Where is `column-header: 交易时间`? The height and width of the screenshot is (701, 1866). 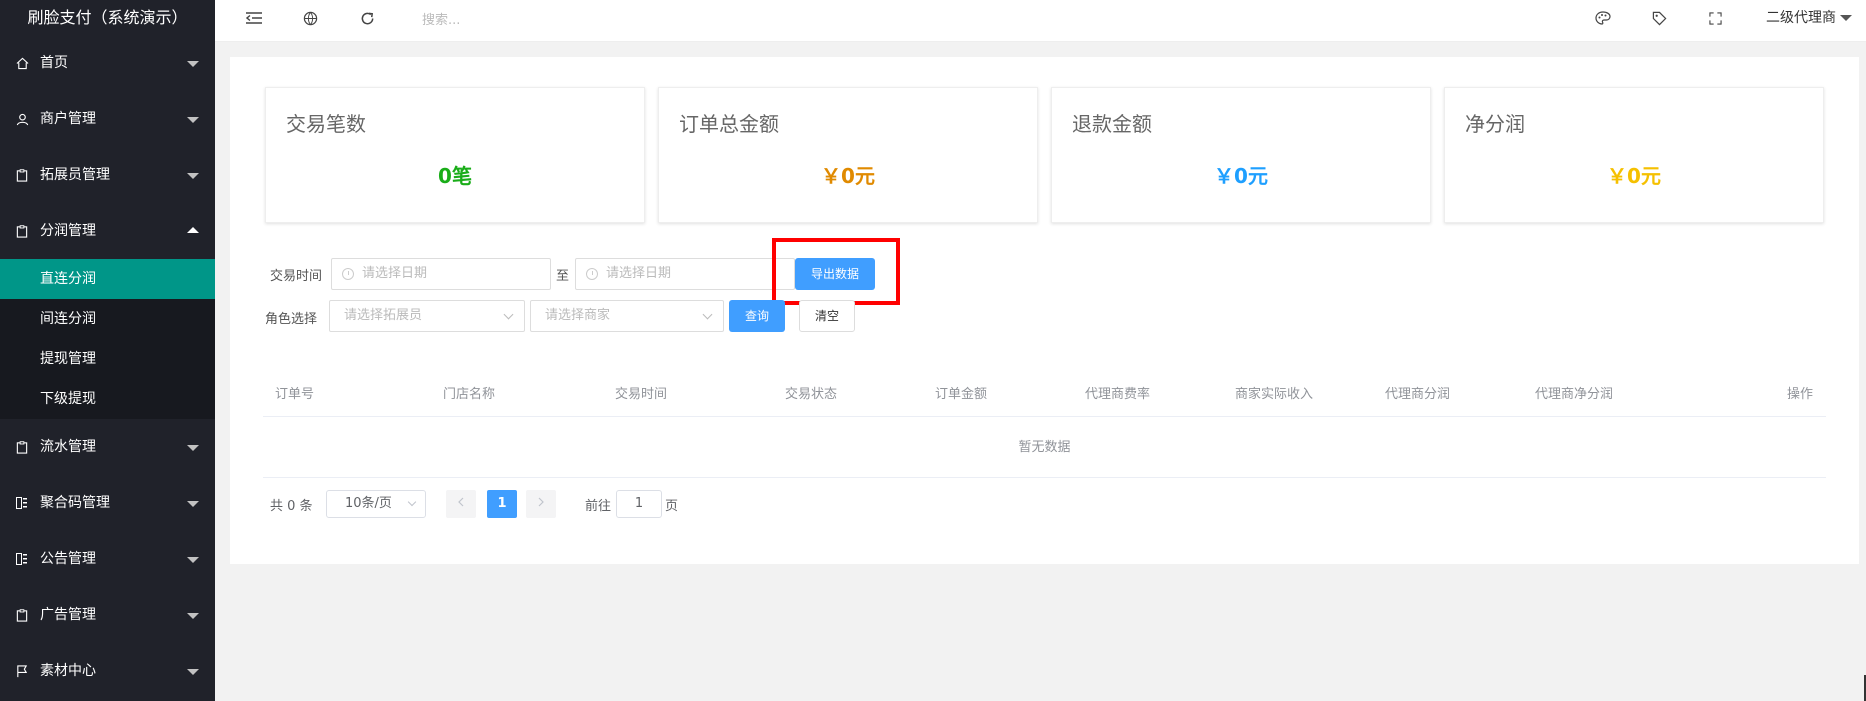
column-header: 交易时间 is located at coordinates (641, 394).